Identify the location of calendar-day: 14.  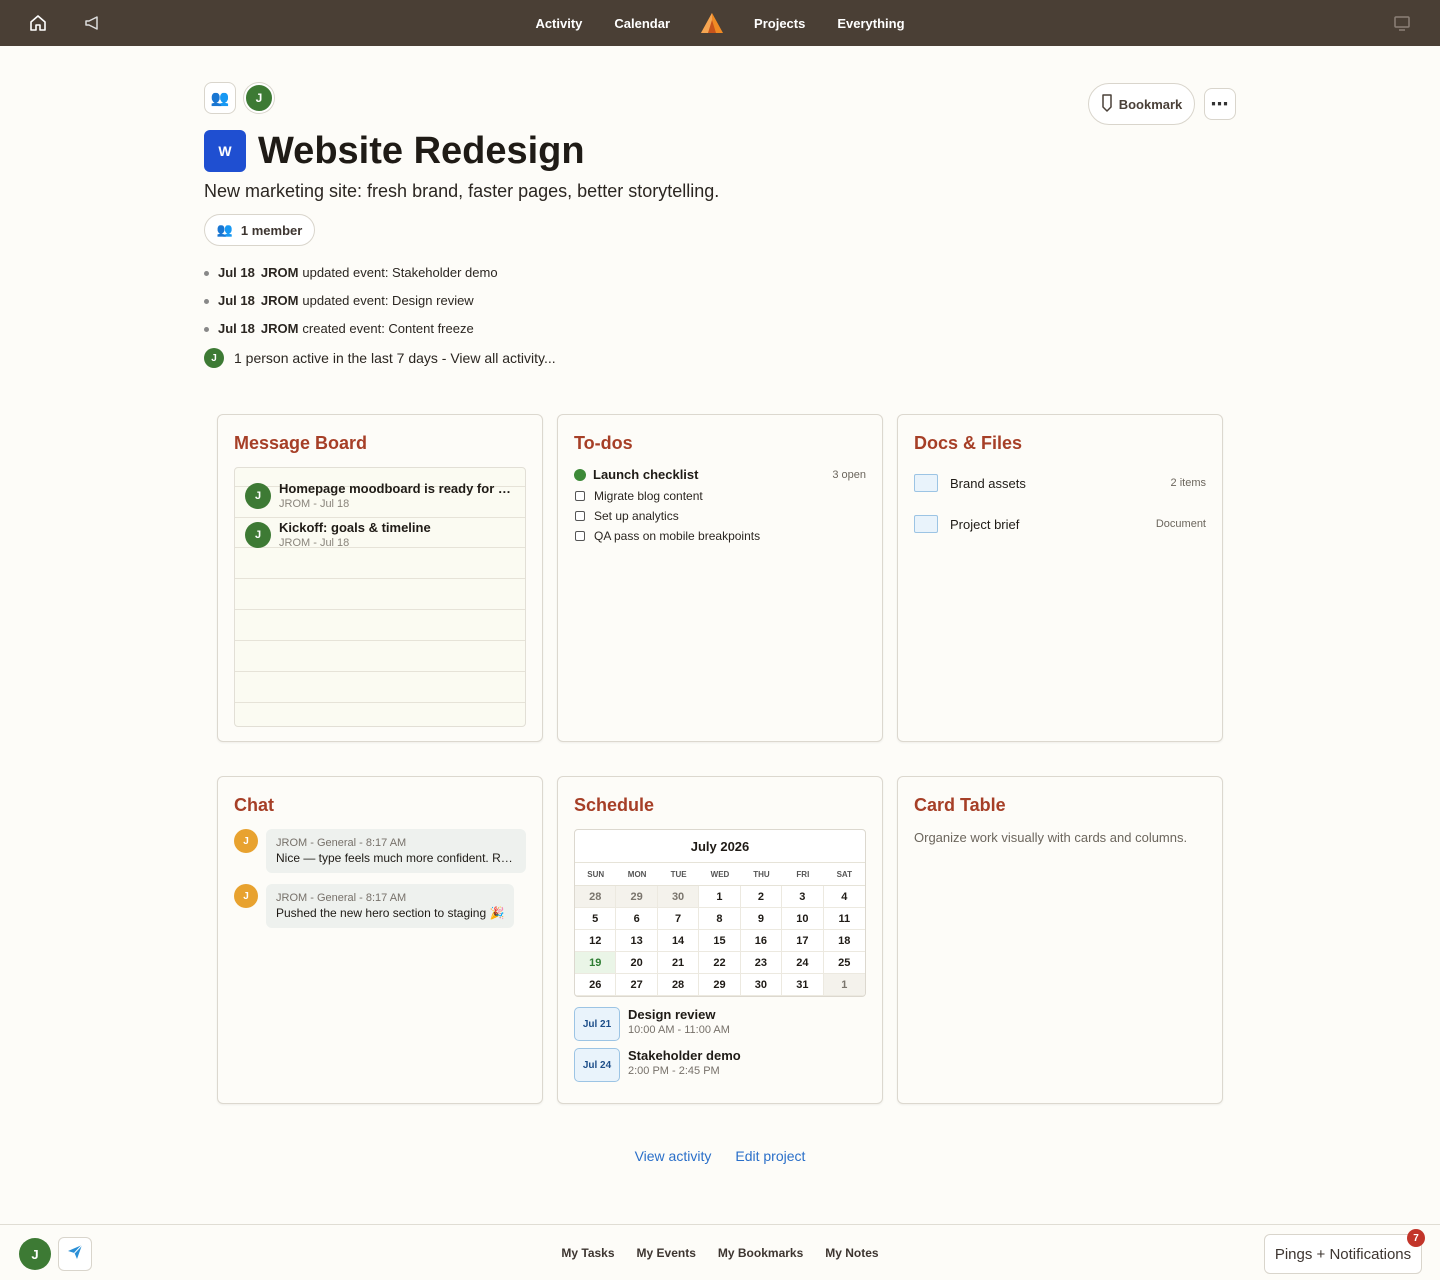
(678, 941).